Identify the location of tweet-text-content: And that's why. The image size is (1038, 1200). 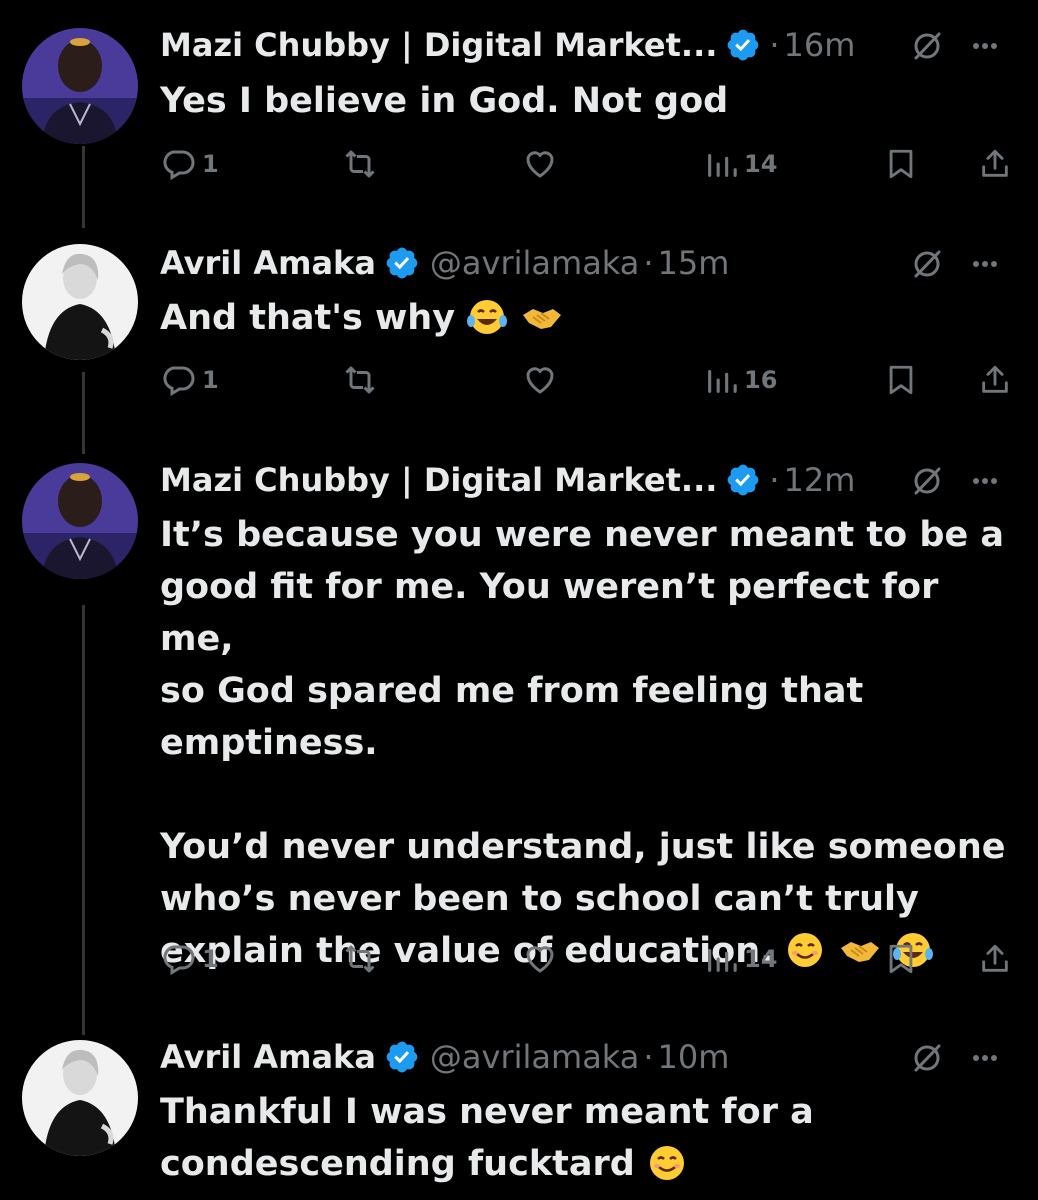
(308, 318).